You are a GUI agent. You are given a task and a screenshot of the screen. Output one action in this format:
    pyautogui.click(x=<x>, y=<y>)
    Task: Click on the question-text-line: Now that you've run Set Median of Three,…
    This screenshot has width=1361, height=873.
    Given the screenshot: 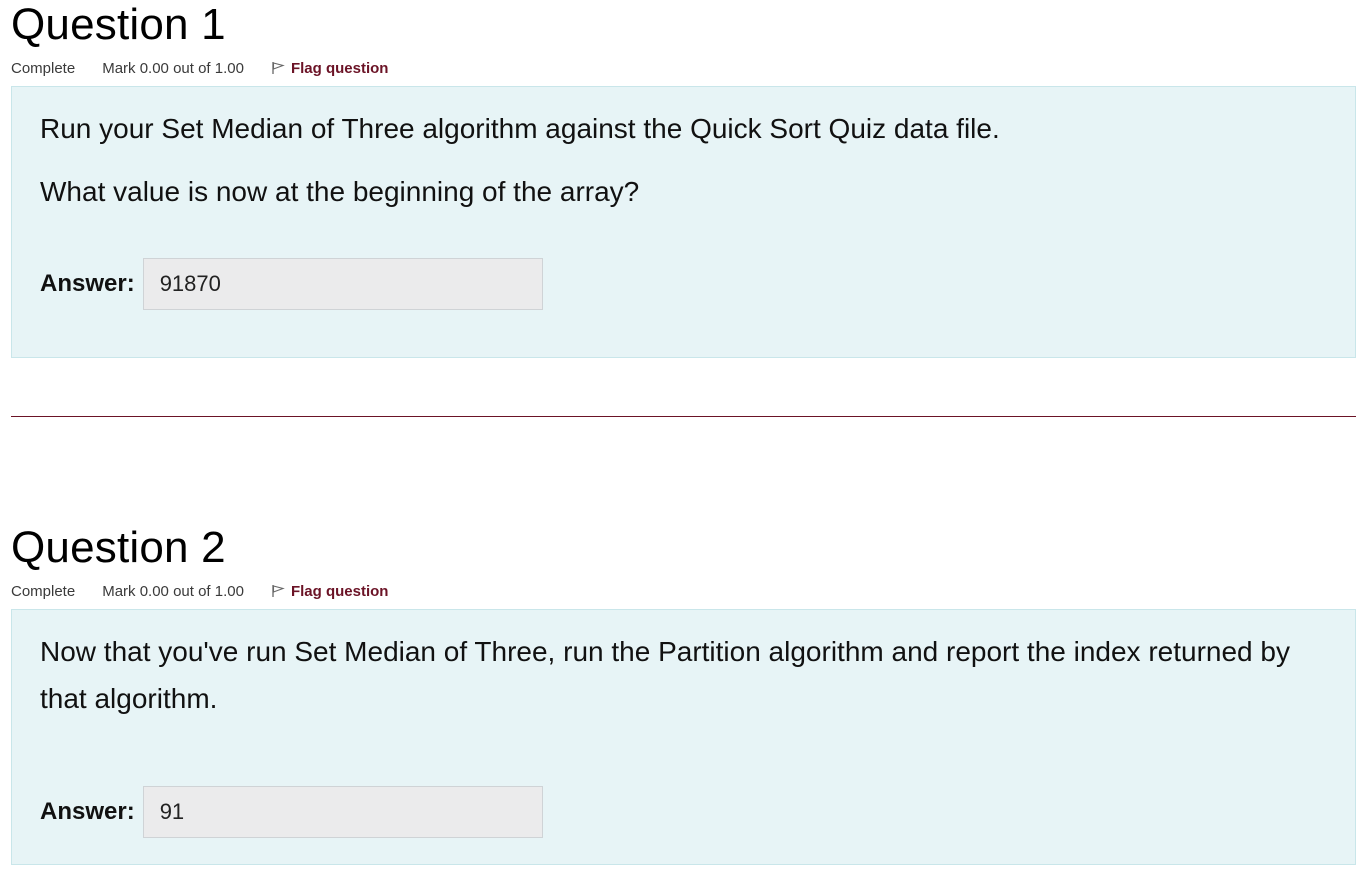 What is the action you would take?
    pyautogui.click(x=665, y=675)
    